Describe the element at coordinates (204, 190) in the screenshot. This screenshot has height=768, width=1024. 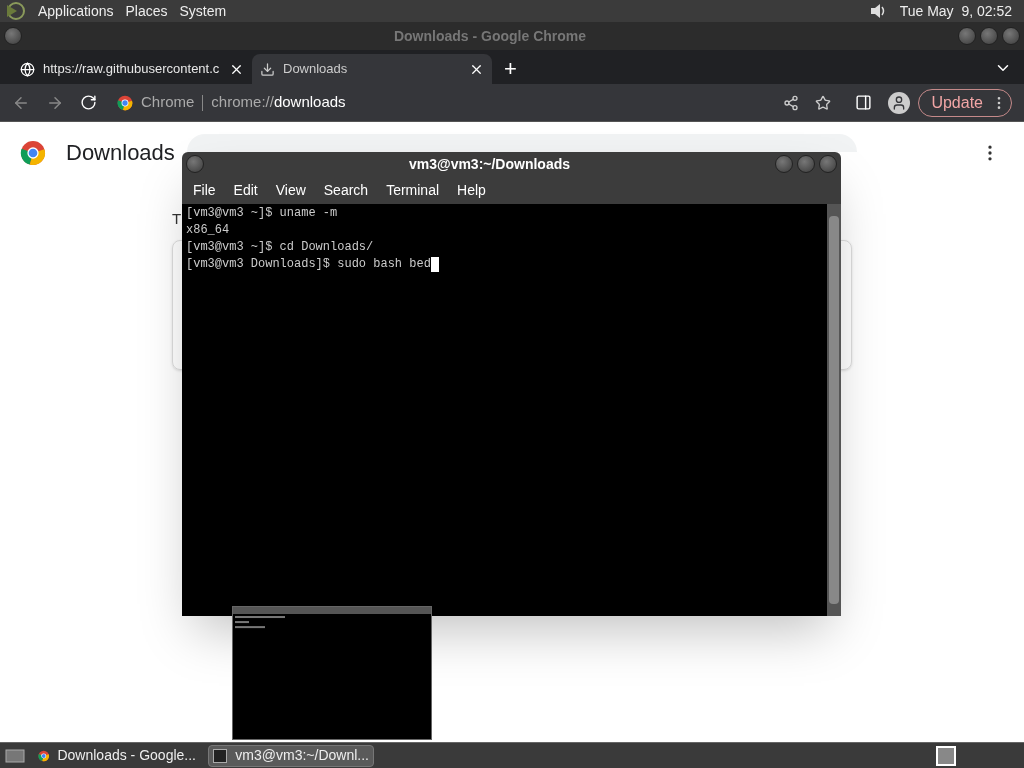
I see `menu-item: File` at that location.